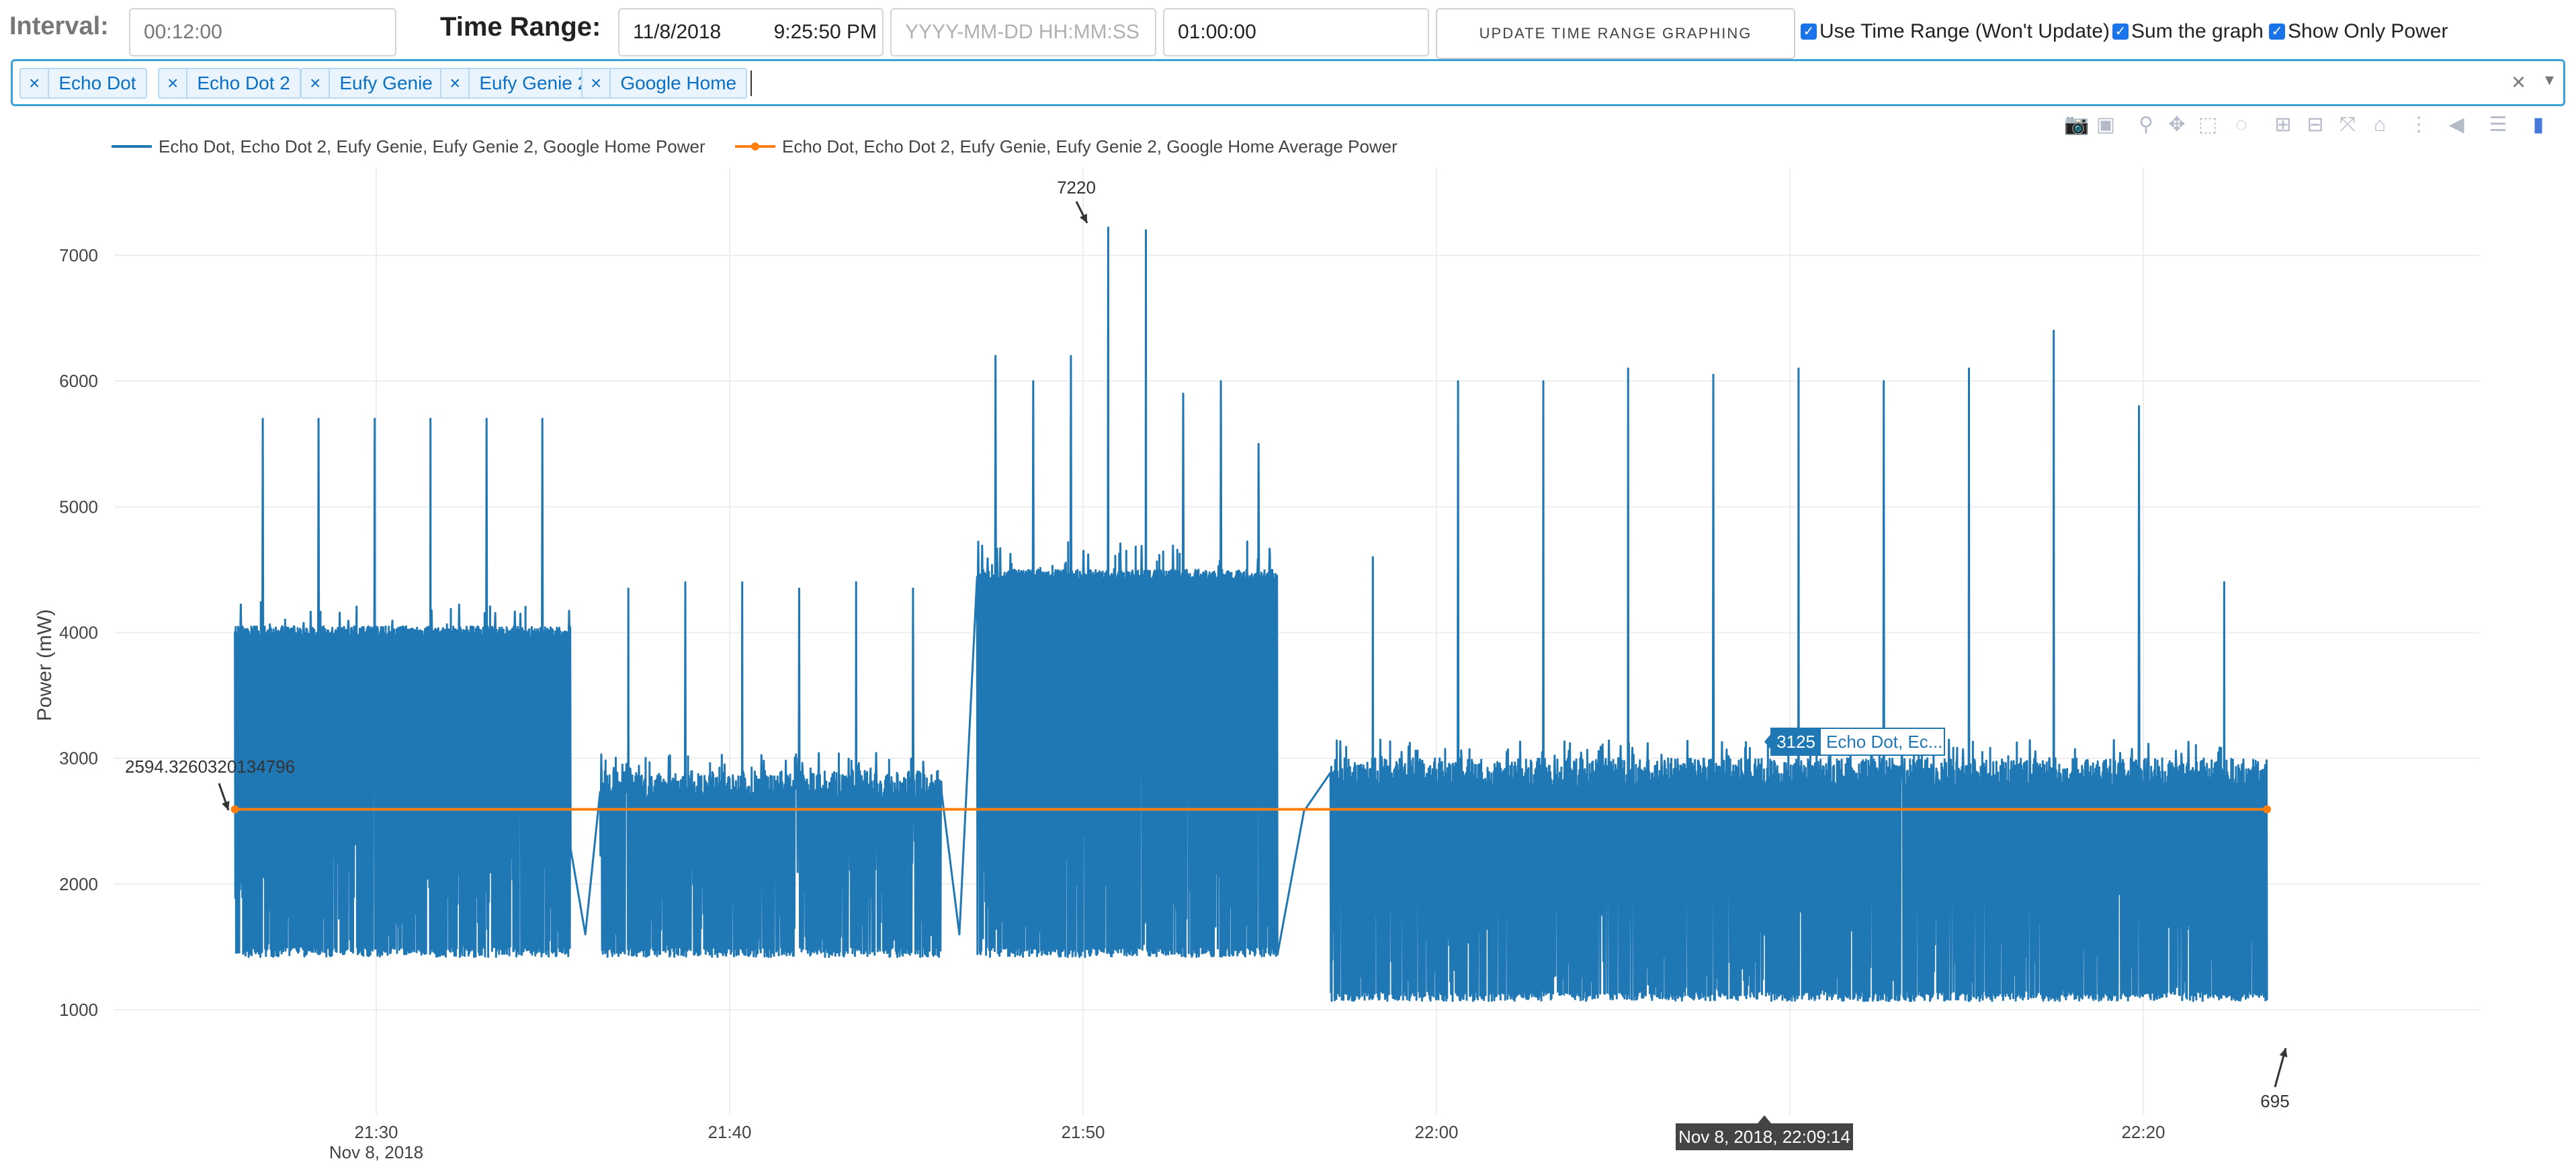 The height and width of the screenshot is (1165, 2576). I want to click on tag-google-home: × Google Home, so click(664, 84).